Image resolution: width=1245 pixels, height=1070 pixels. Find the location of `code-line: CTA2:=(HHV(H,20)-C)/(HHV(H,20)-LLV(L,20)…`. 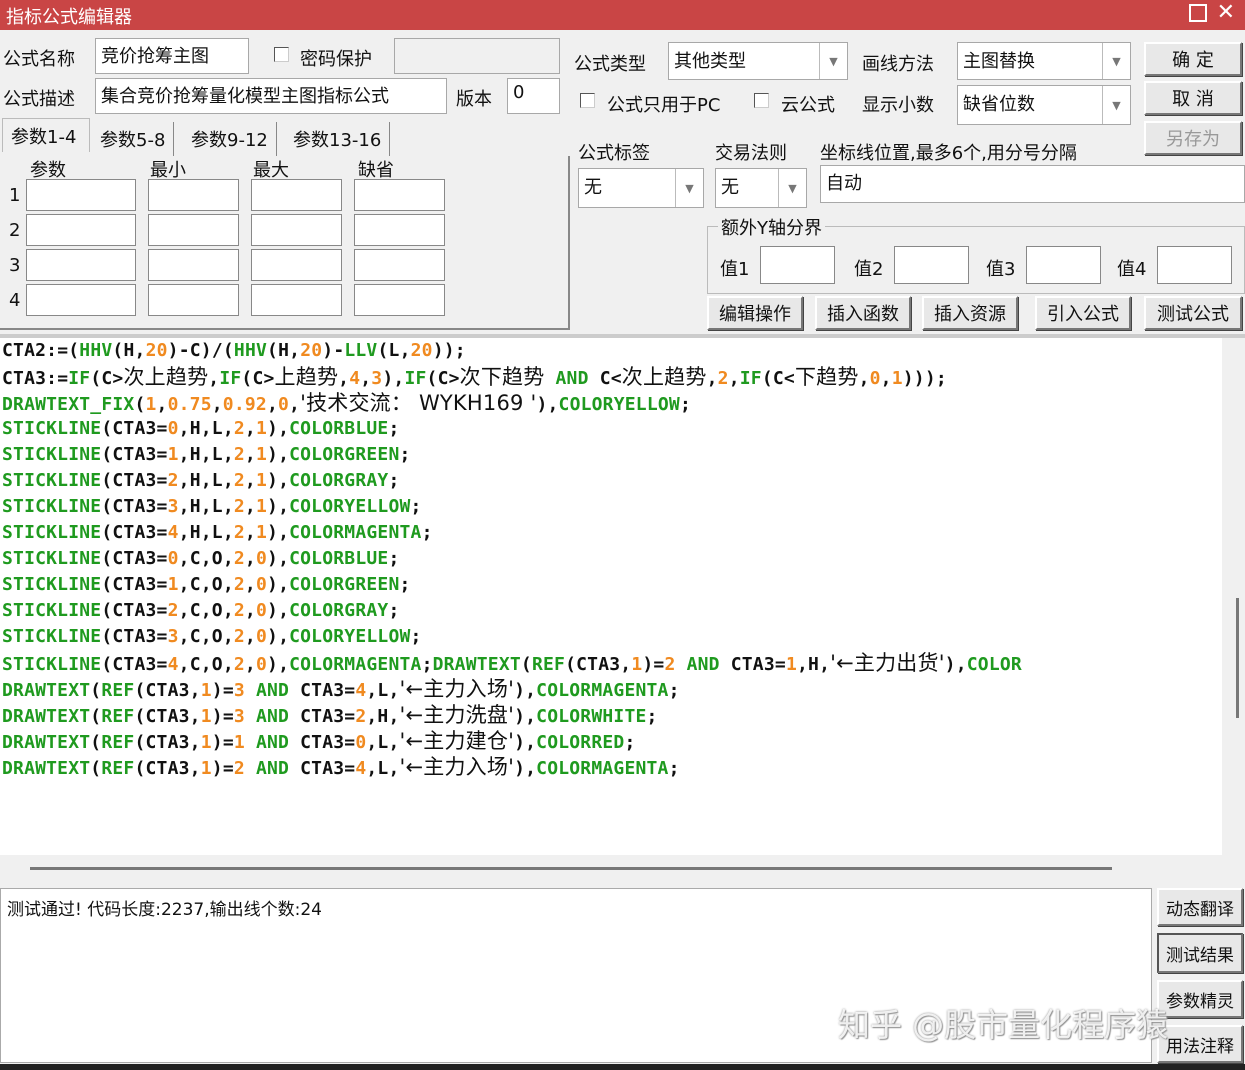

code-line: CTA2:=(HHV(H,20)-C)/(HHV(H,20)-LLV(L,20)… is located at coordinates (234, 350).